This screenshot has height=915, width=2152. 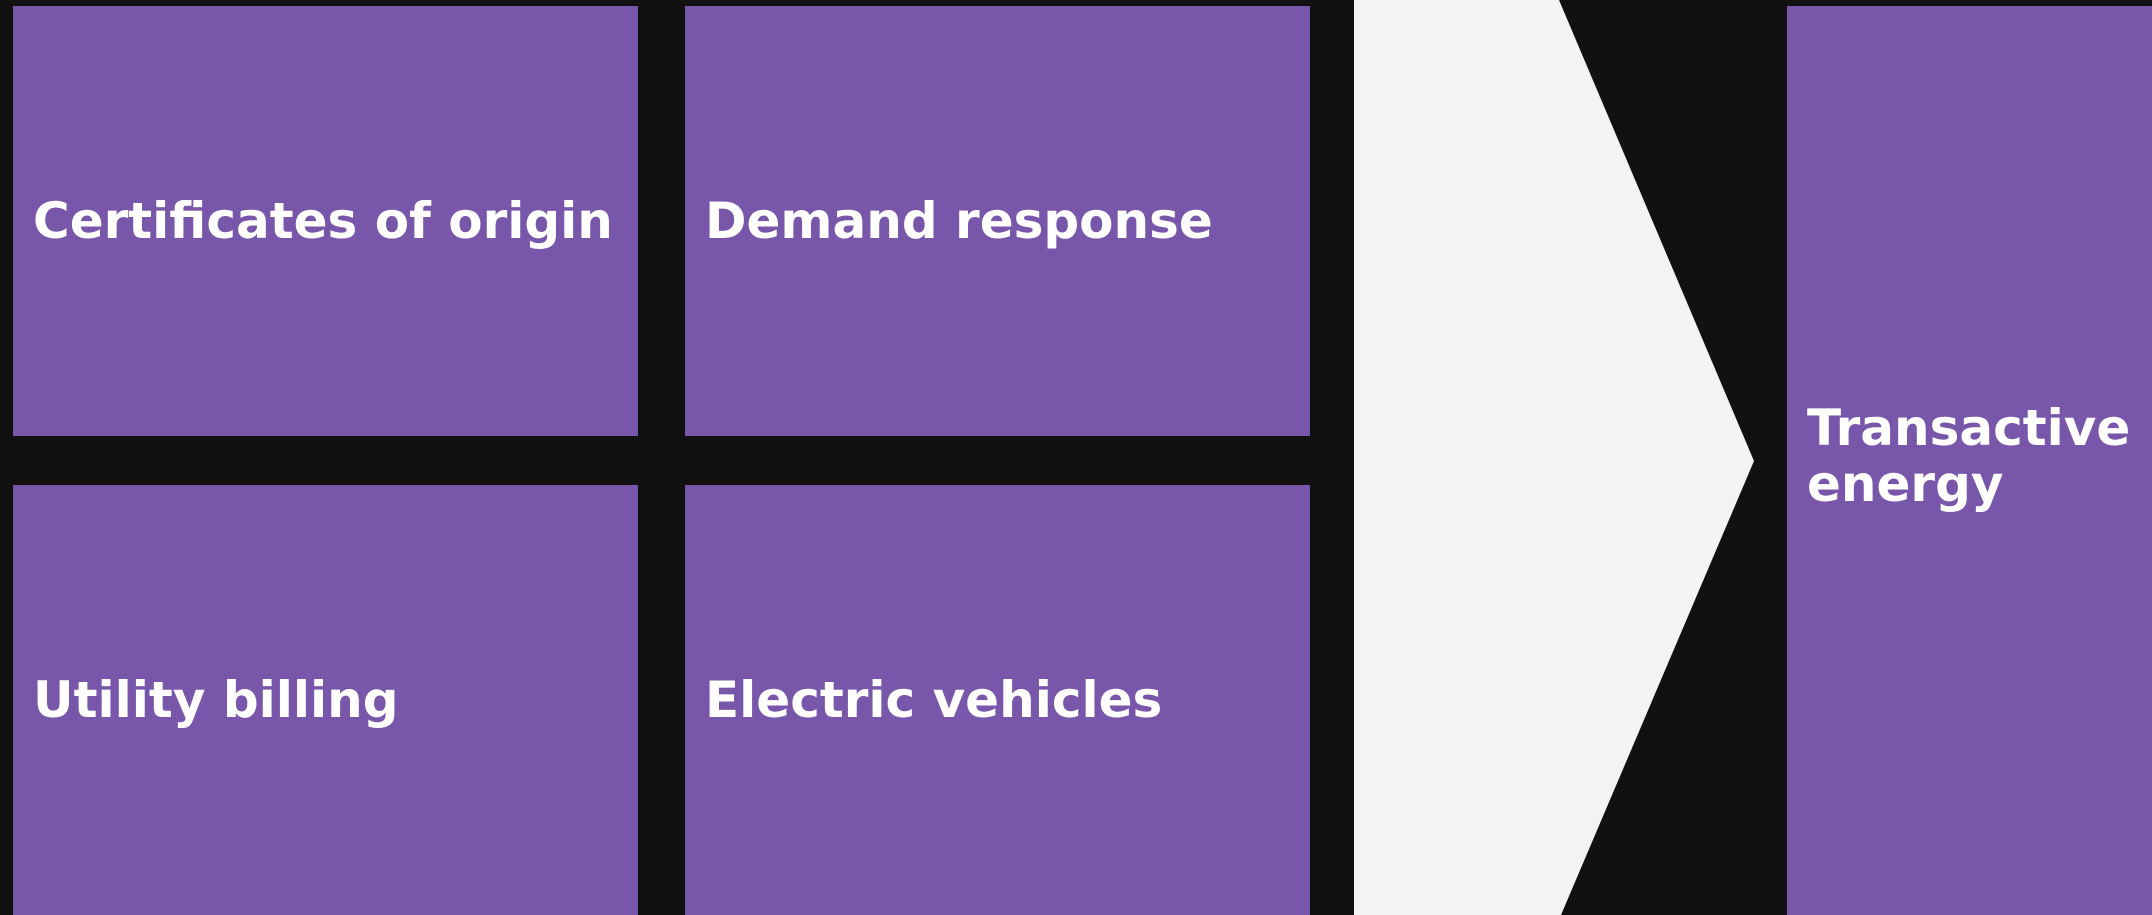 What do you see at coordinates (1969, 455) in the screenshot?
I see `tile-label: Transactive energy` at bounding box center [1969, 455].